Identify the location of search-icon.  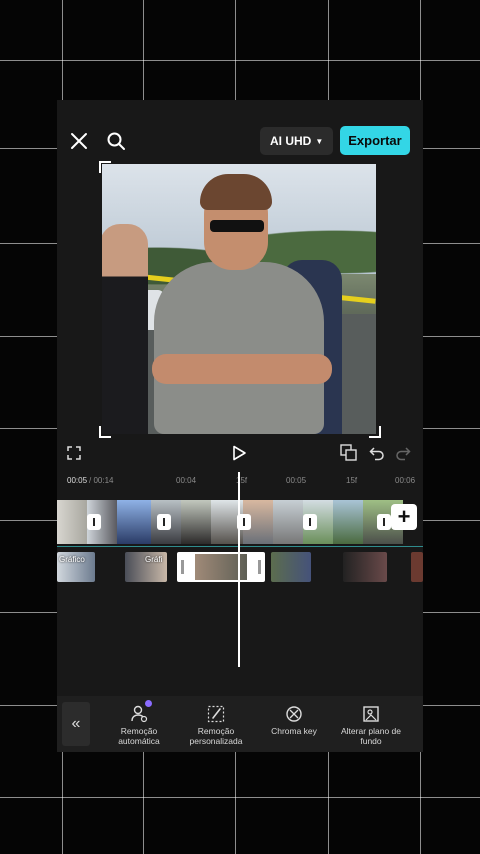
(116, 141).